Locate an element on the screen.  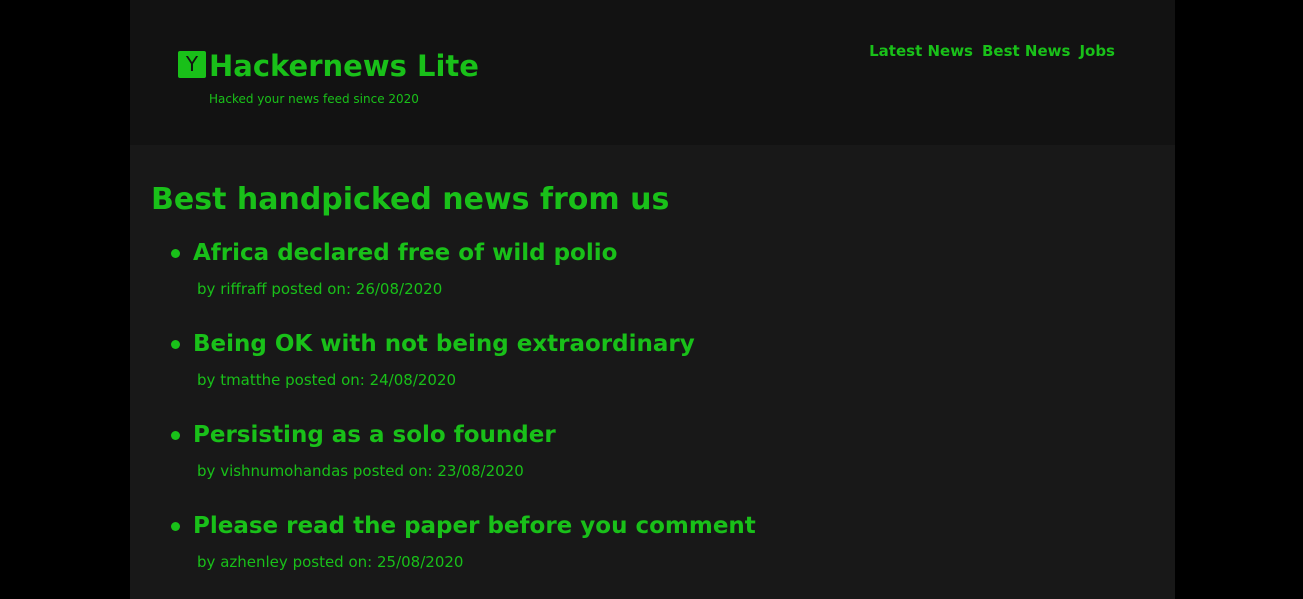
post-date: 26/08/2020 is located at coordinates (399, 289).